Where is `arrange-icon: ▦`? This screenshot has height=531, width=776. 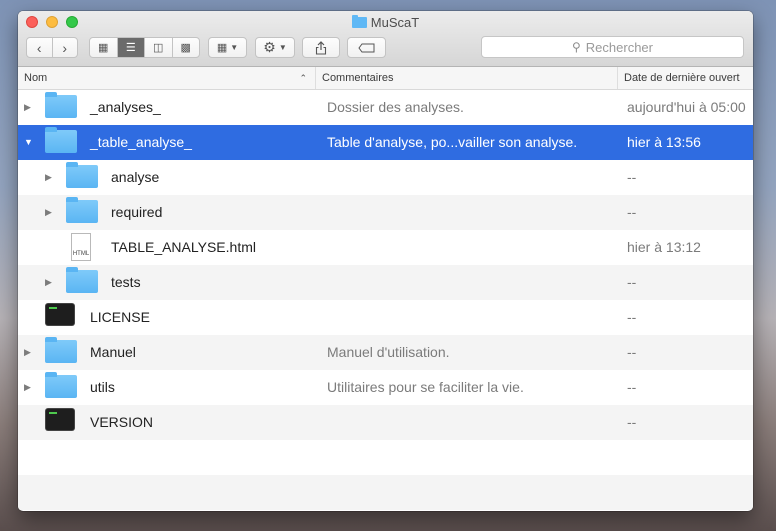 arrange-icon: ▦ is located at coordinates (222, 48).